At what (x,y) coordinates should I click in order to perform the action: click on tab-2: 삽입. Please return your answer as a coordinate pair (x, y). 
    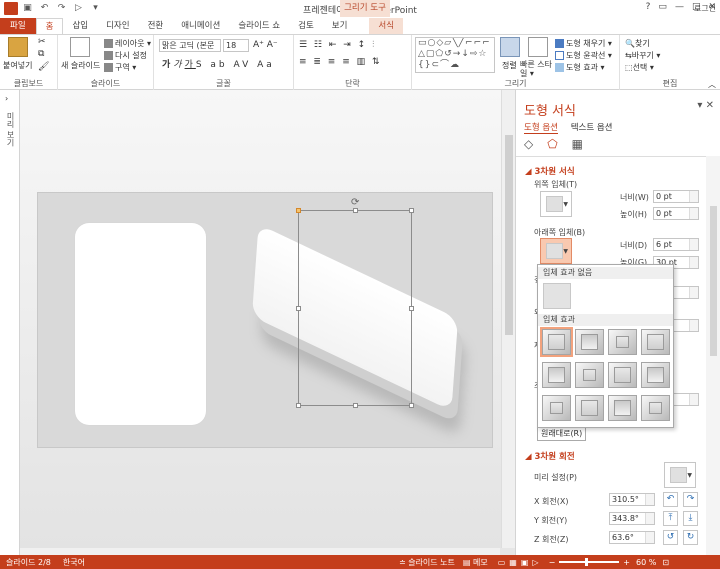
    Looking at the image, I should click on (80, 26).